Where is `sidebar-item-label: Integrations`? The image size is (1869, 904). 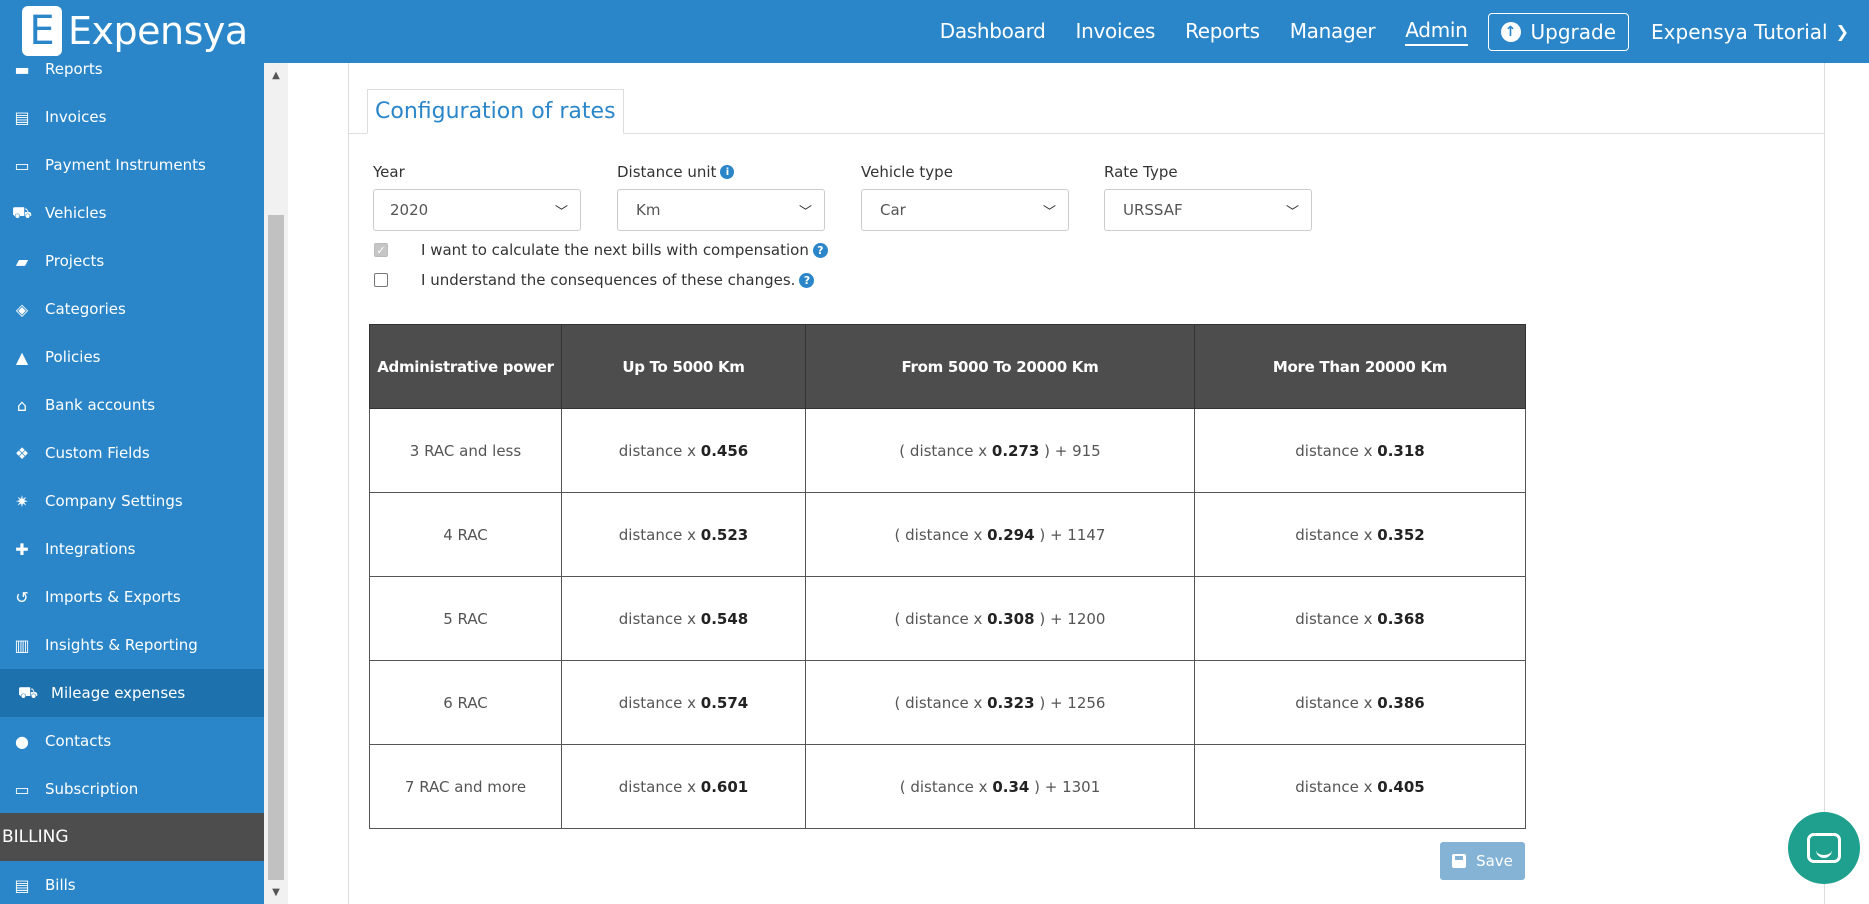 sidebar-item-label: Integrations is located at coordinates (90, 549).